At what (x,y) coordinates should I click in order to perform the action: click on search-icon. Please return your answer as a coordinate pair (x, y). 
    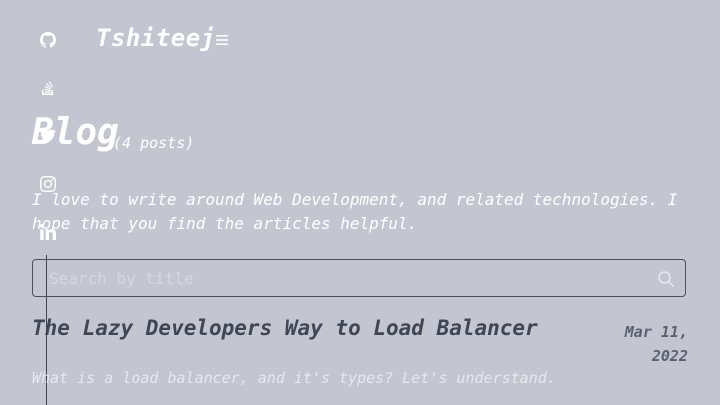
    Looking at the image, I should click on (666, 279).